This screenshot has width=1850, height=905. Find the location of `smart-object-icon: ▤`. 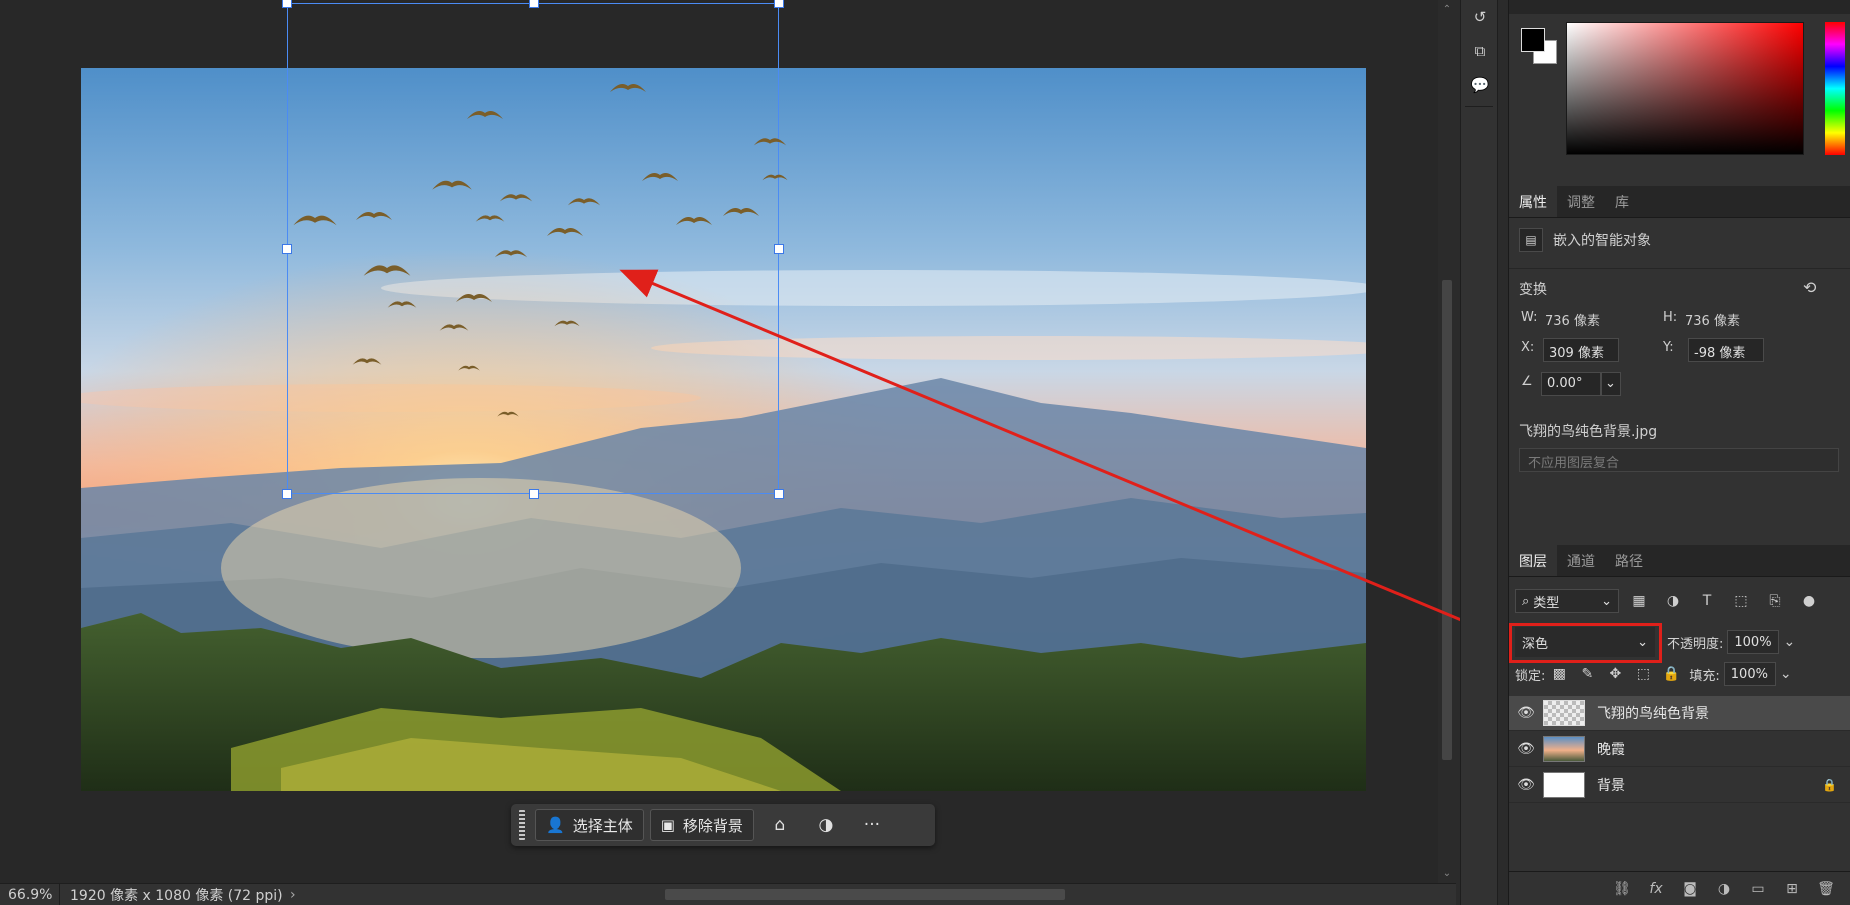

smart-object-icon: ▤ is located at coordinates (1531, 240).